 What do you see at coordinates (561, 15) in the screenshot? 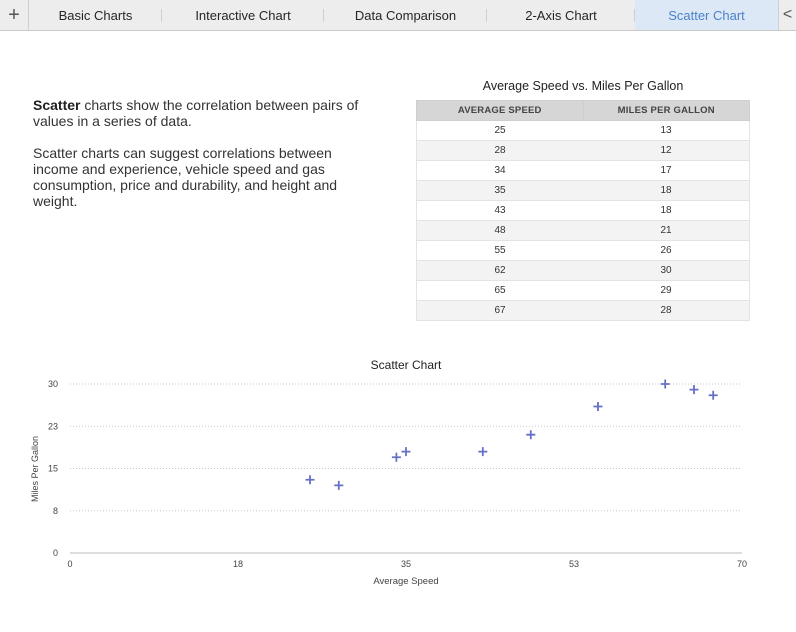
I see `tab-2-axis-chart: 2-Axis Chart` at bounding box center [561, 15].